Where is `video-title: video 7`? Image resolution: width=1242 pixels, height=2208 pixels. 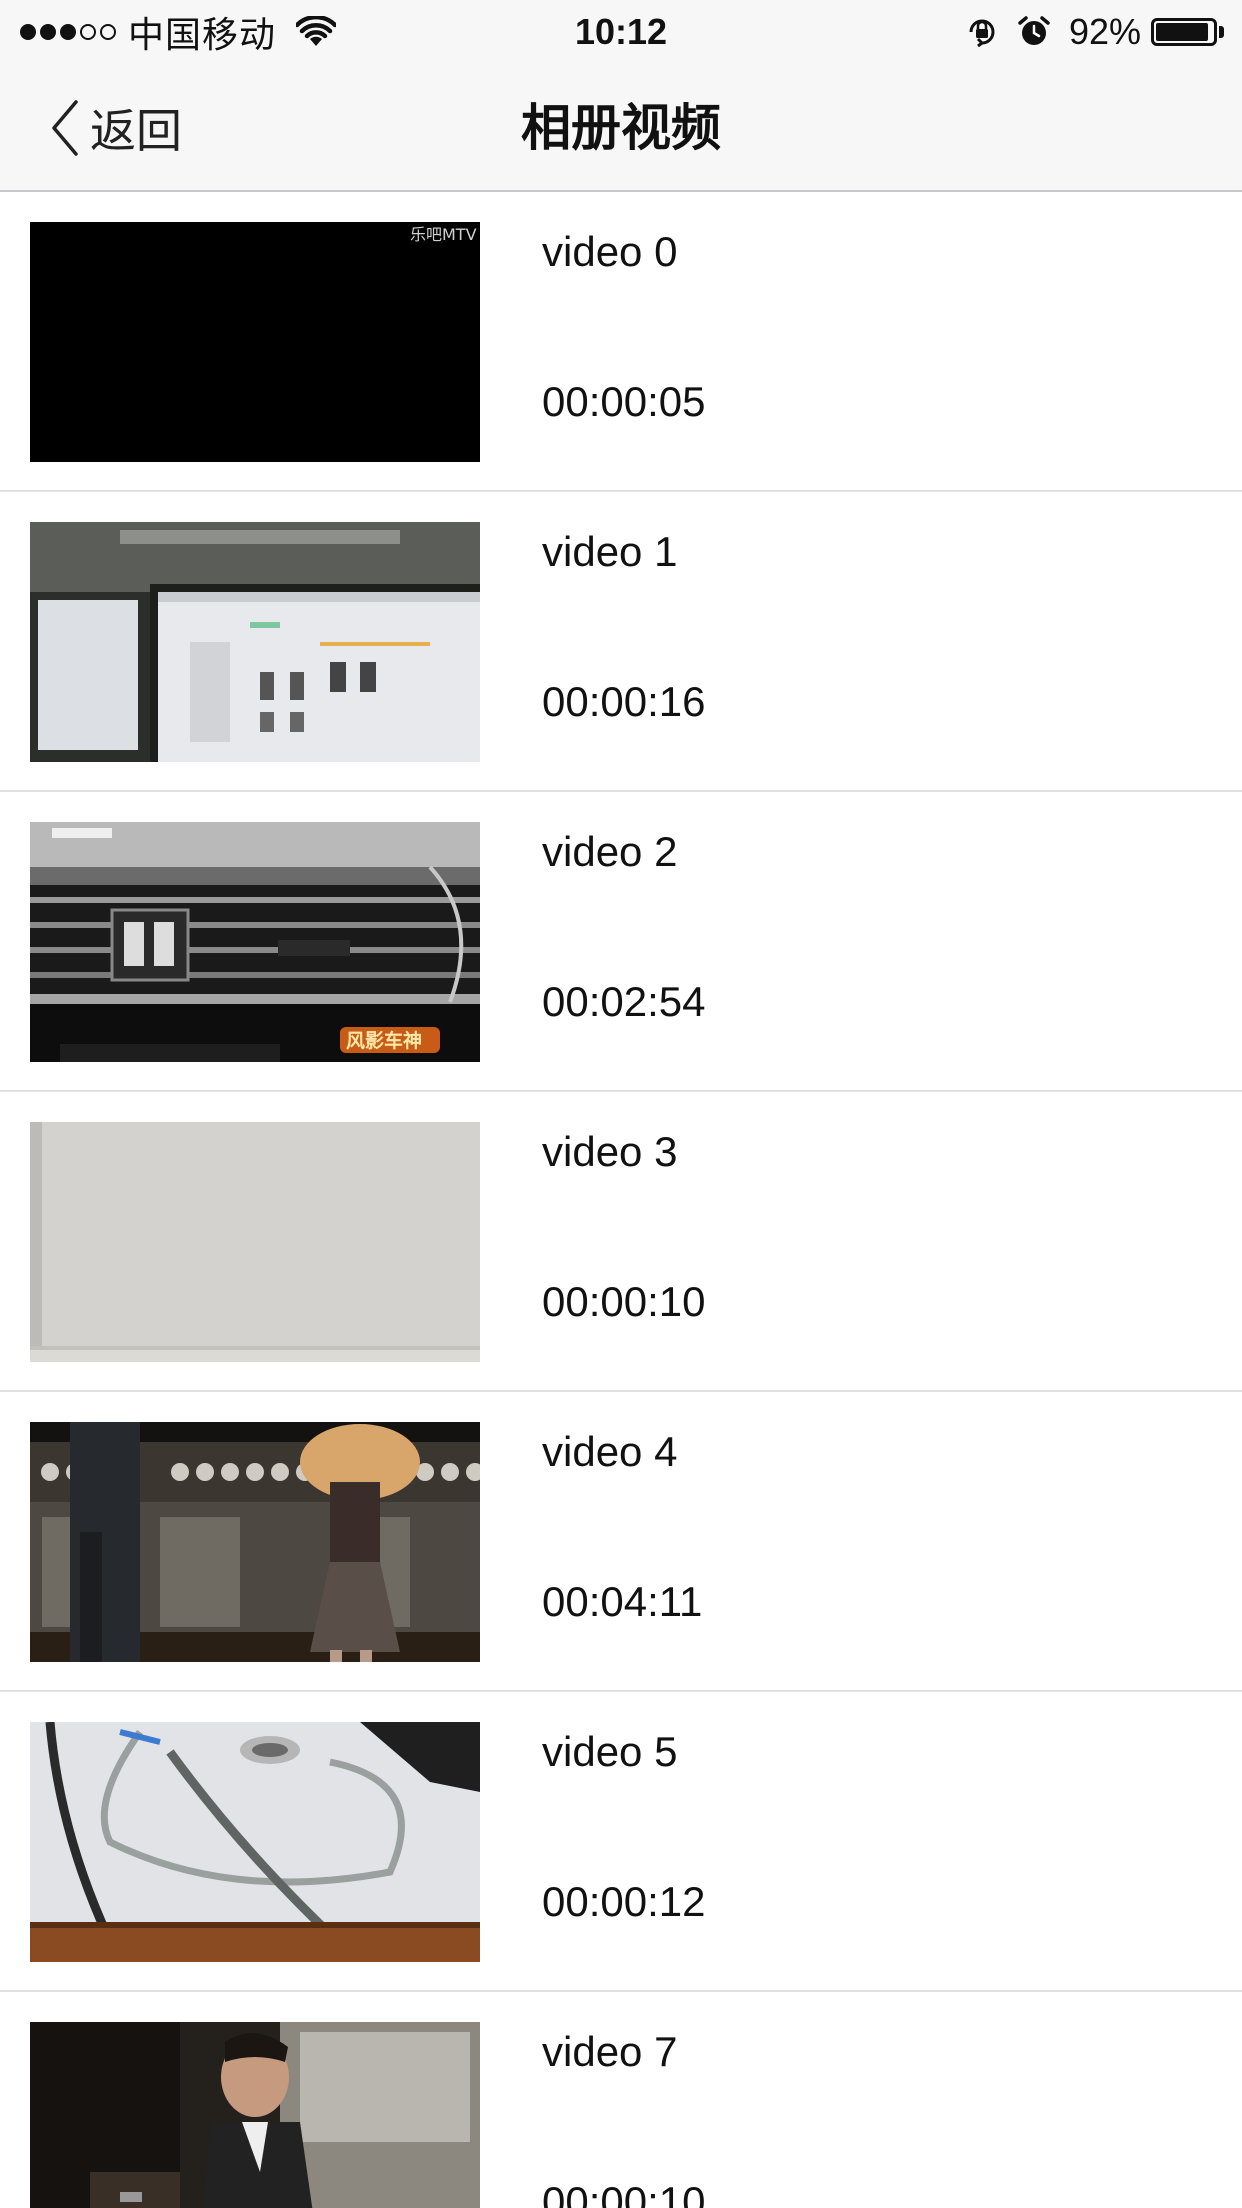 video-title: video 7 is located at coordinates (610, 2051).